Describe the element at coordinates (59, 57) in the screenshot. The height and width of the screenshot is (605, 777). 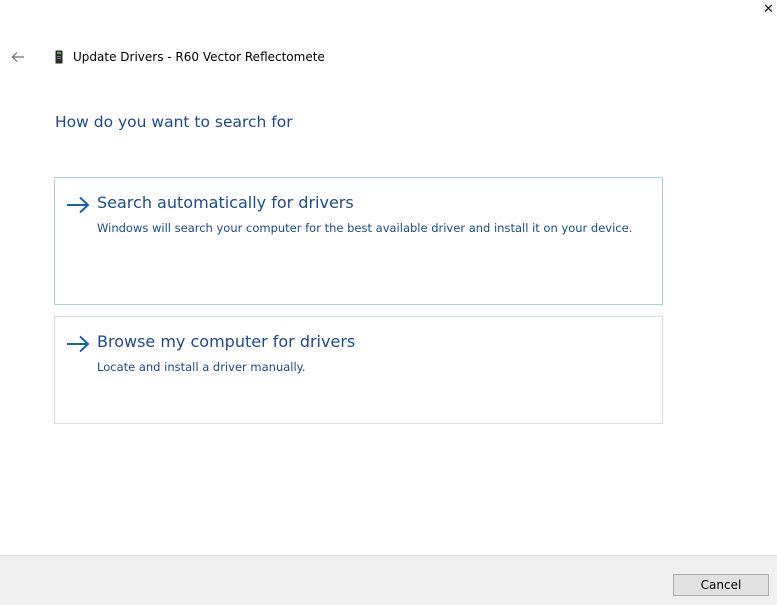
I see `device-icon` at that location.